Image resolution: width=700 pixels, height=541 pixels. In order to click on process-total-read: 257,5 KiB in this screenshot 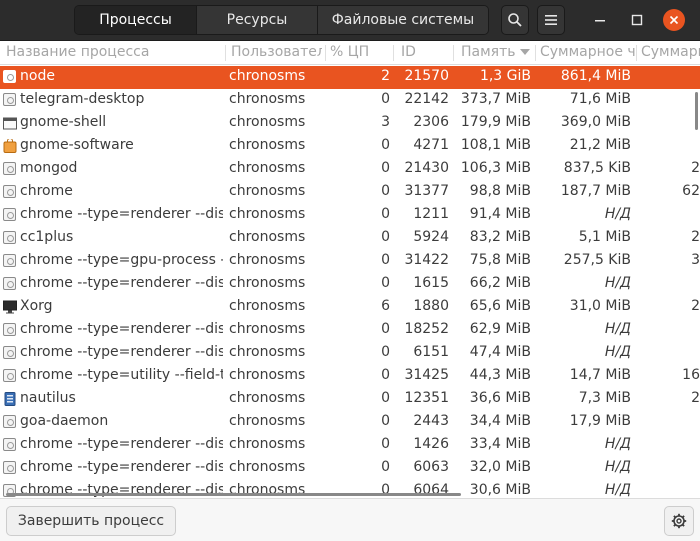, I will do `click(597, 260)`.